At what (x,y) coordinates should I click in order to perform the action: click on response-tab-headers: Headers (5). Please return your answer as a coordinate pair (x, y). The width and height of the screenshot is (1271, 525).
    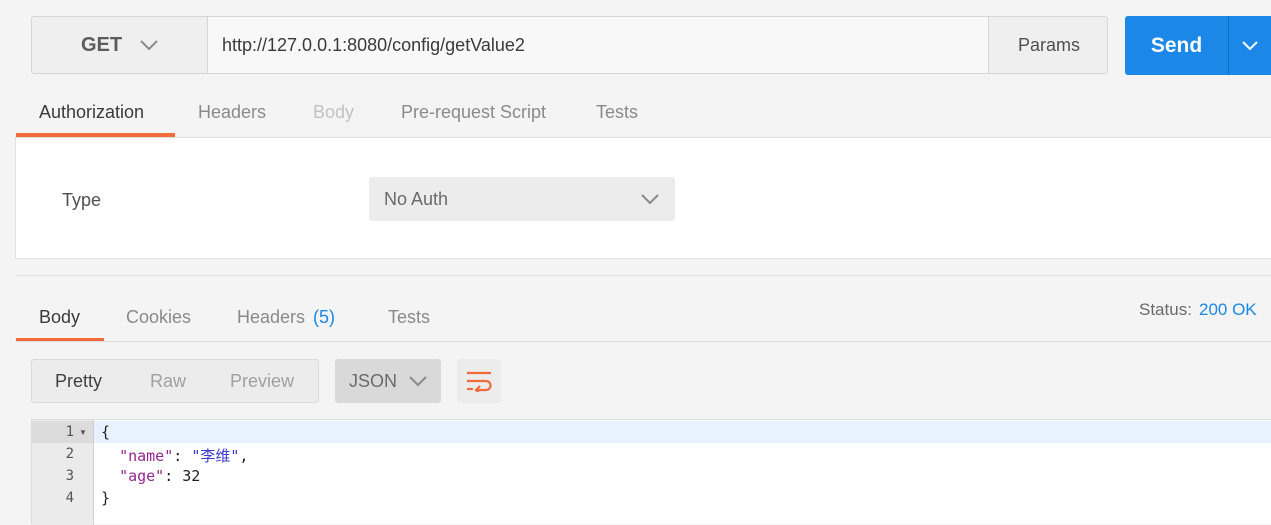
    Looking at the image, I should click on (286, 317).